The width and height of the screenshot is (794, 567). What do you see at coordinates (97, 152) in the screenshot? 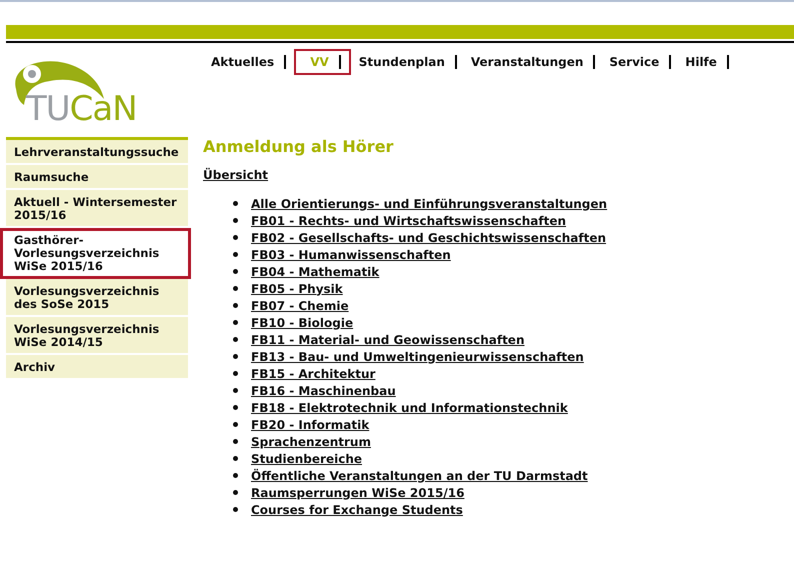
I see `sidebar-item: Lehrveranstaltungssuche` at bounding box center [97, 152].